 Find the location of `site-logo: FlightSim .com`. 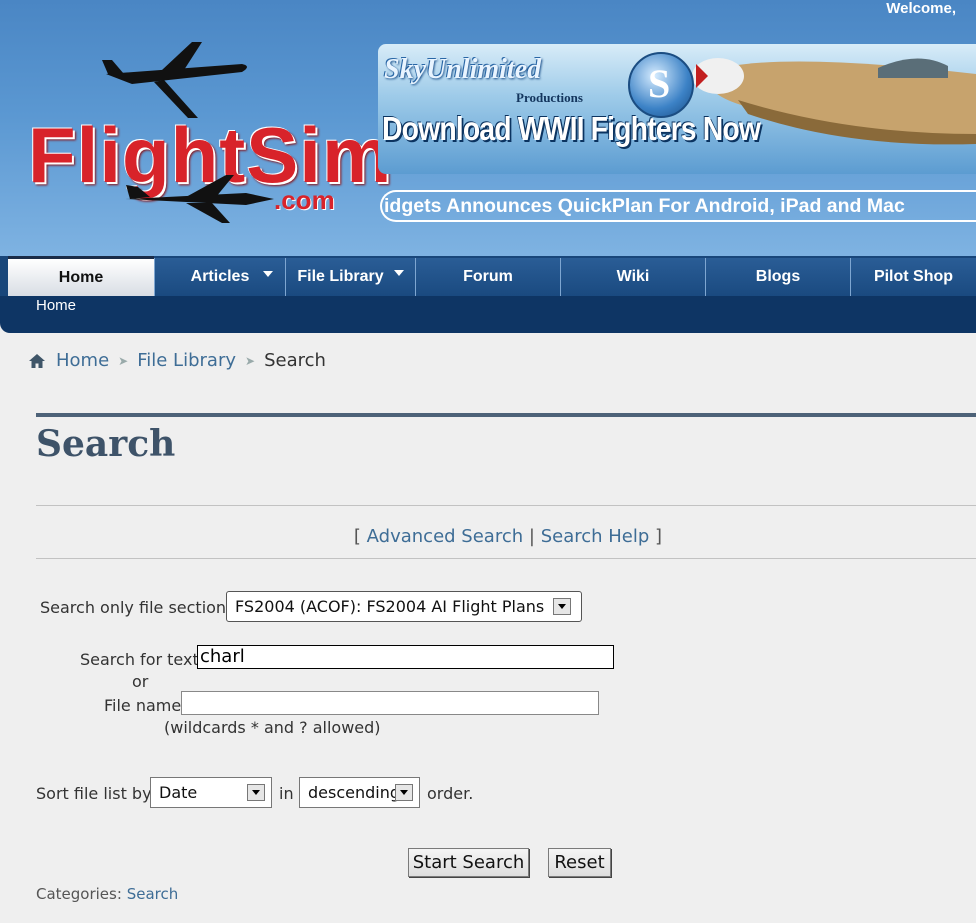

site-logo: FlightSim .com is located at coordinates (208, 135).